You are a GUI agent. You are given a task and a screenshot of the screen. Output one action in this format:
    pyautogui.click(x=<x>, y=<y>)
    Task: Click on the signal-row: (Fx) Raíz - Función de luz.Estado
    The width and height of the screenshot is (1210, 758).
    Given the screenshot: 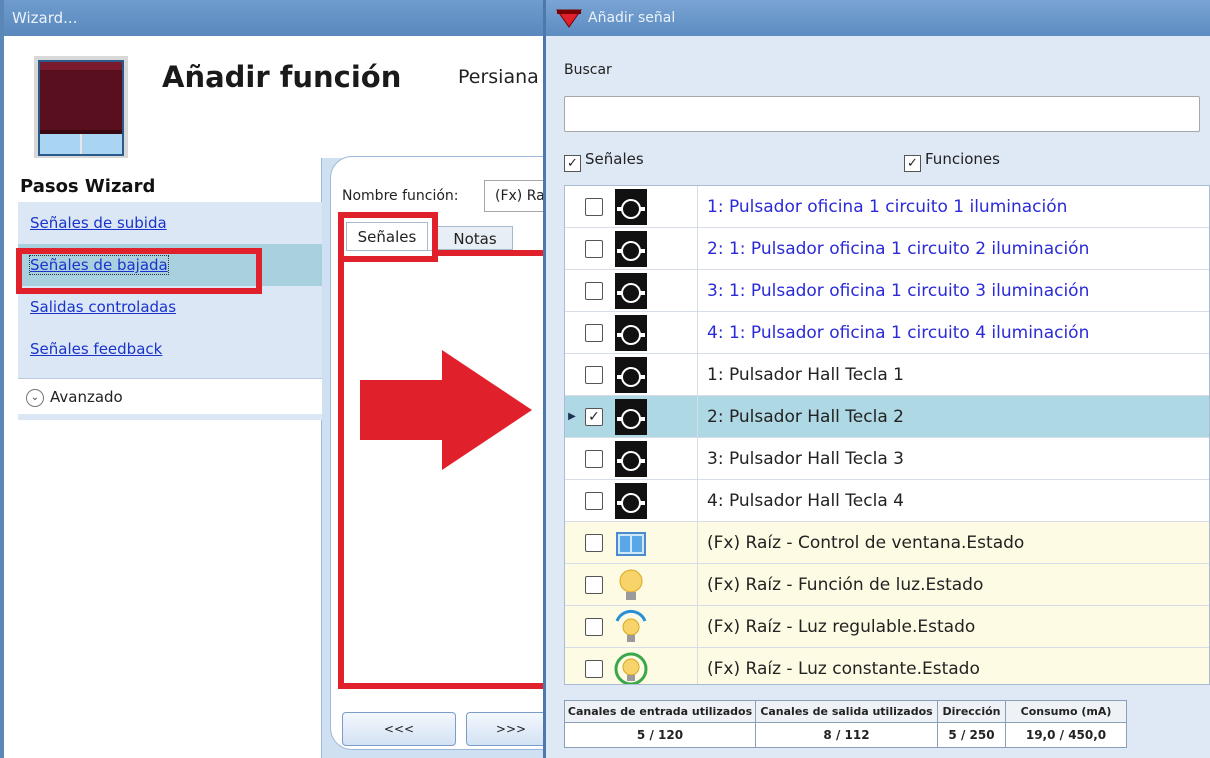 What is the action you would take?
    pyautogui.click(x=887, y=585)
    